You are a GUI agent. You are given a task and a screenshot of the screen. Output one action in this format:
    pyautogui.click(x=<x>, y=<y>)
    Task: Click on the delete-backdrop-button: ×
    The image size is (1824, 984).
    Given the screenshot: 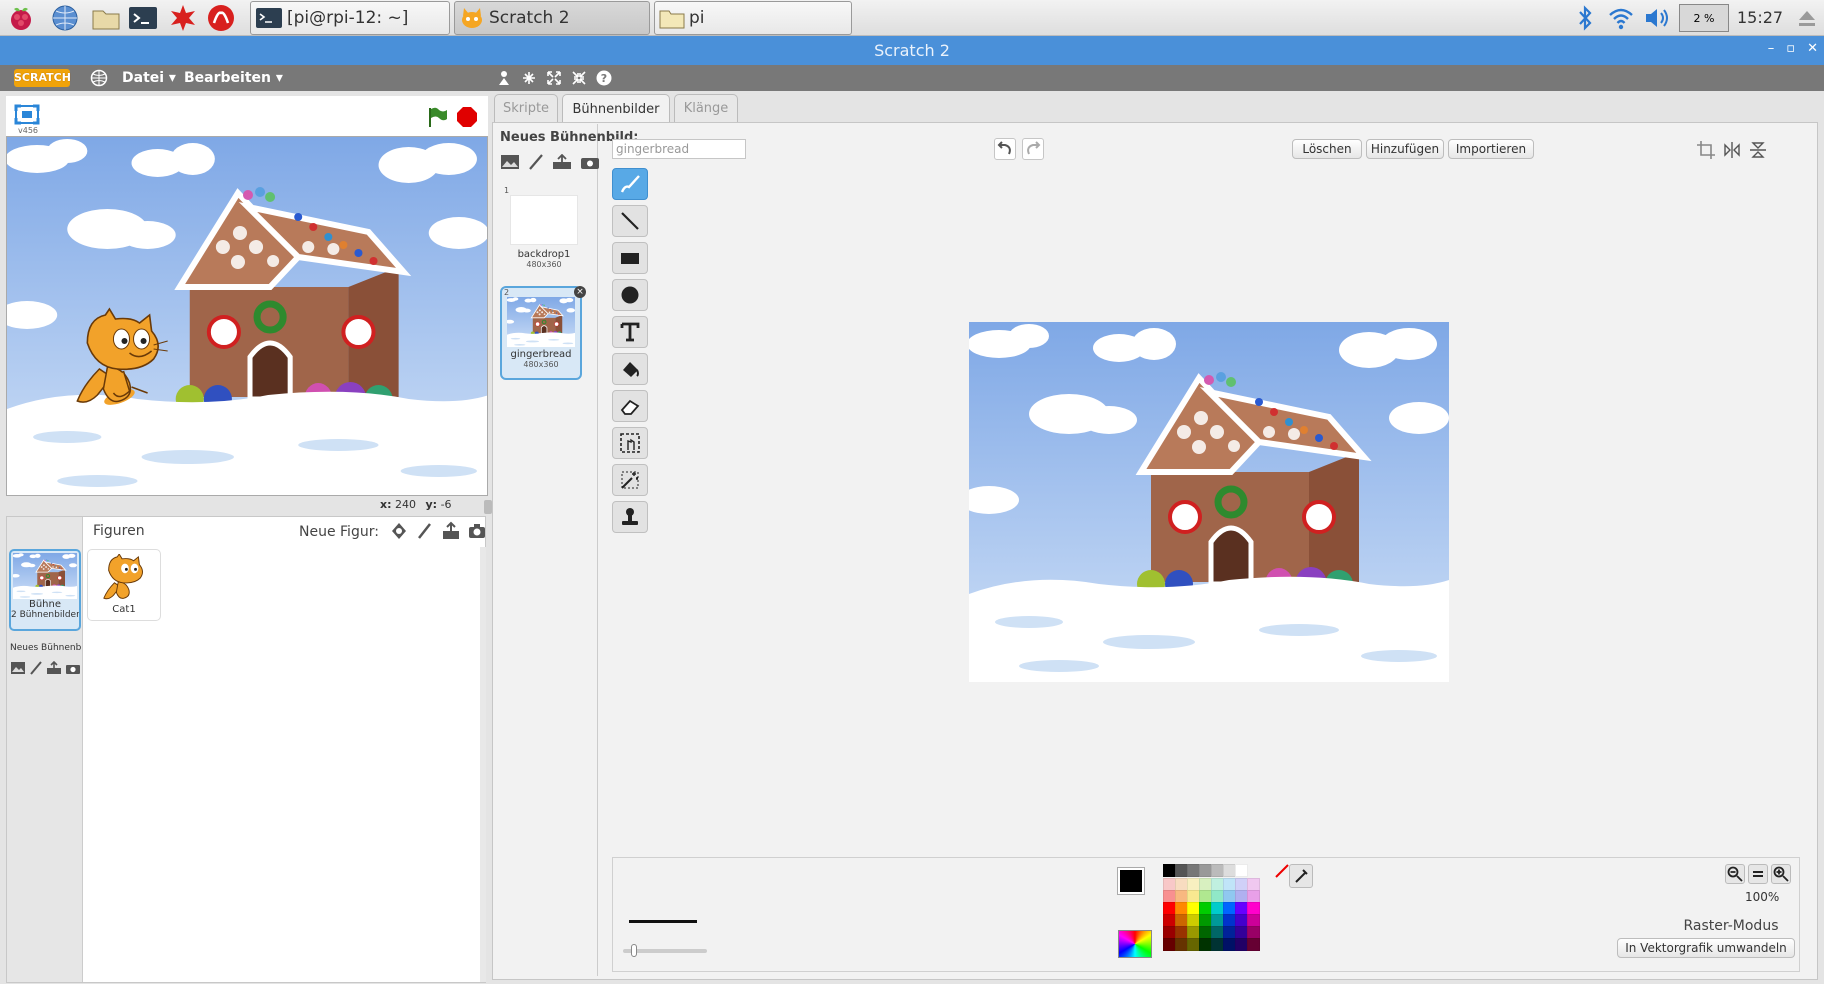 What is the action you would take?
    pyautogui.click(x=580, y=292)
    